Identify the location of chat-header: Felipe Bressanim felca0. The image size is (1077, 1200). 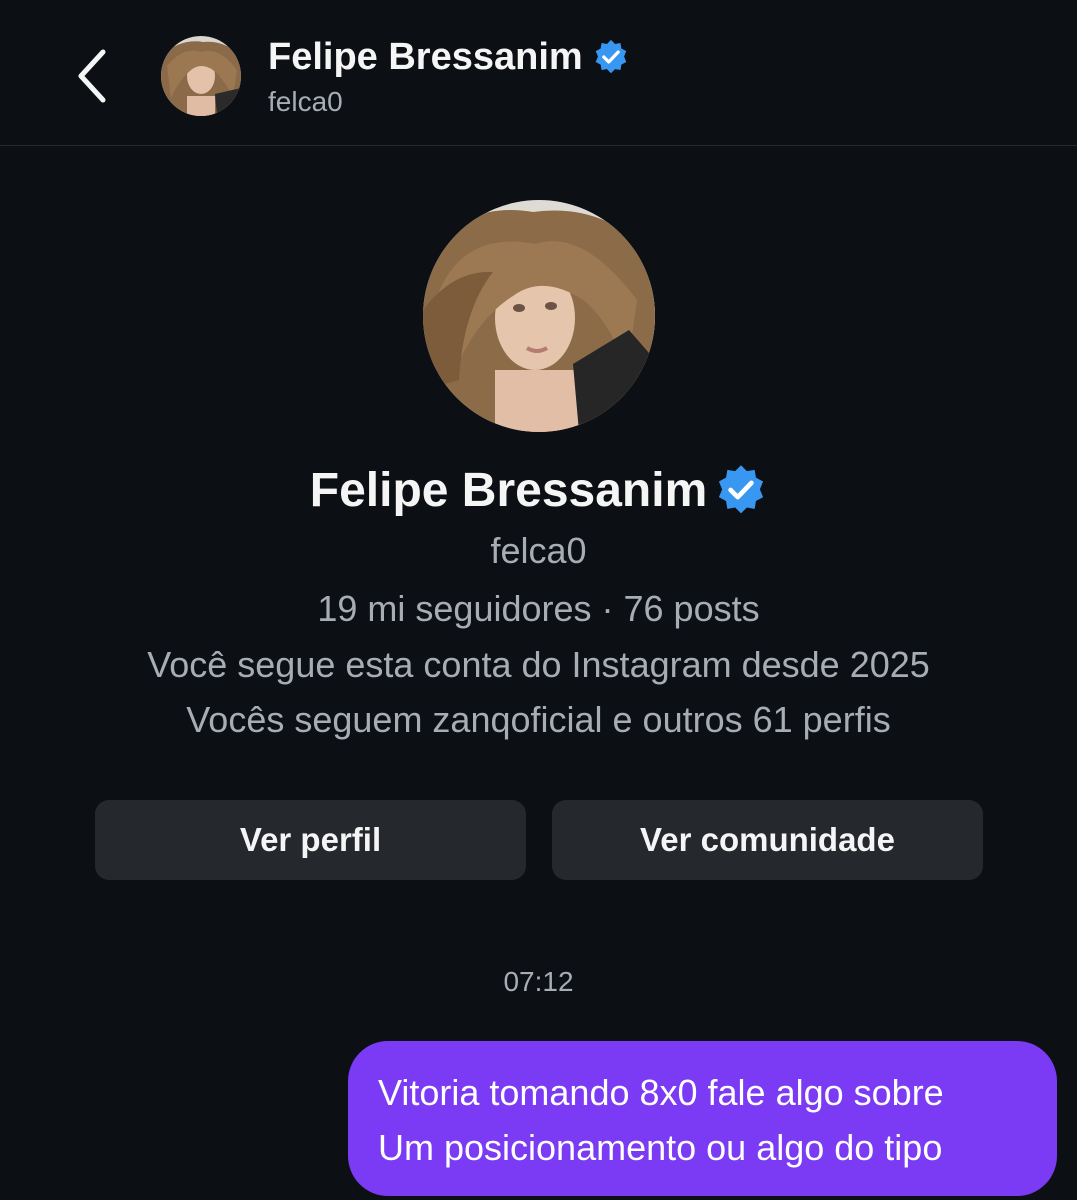
(538, 73).